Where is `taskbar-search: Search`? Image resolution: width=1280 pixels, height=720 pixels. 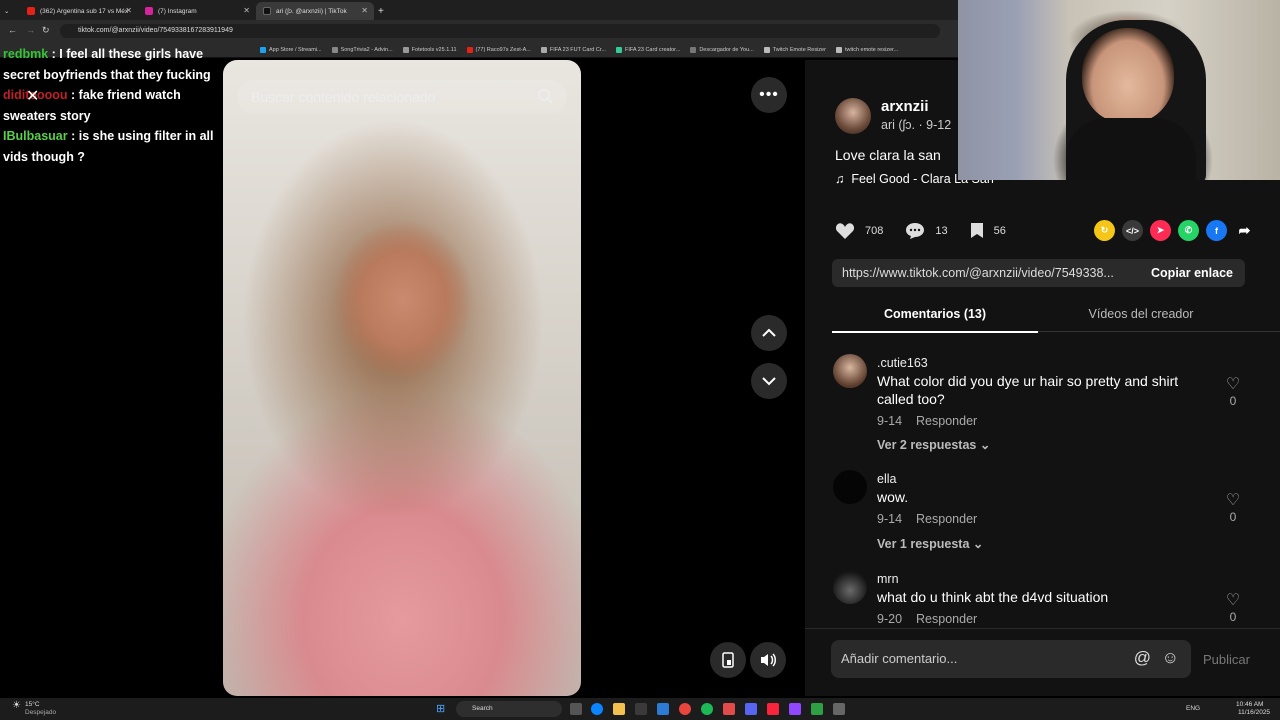 taskbar-search: Search is located at coordinates (509, 709).